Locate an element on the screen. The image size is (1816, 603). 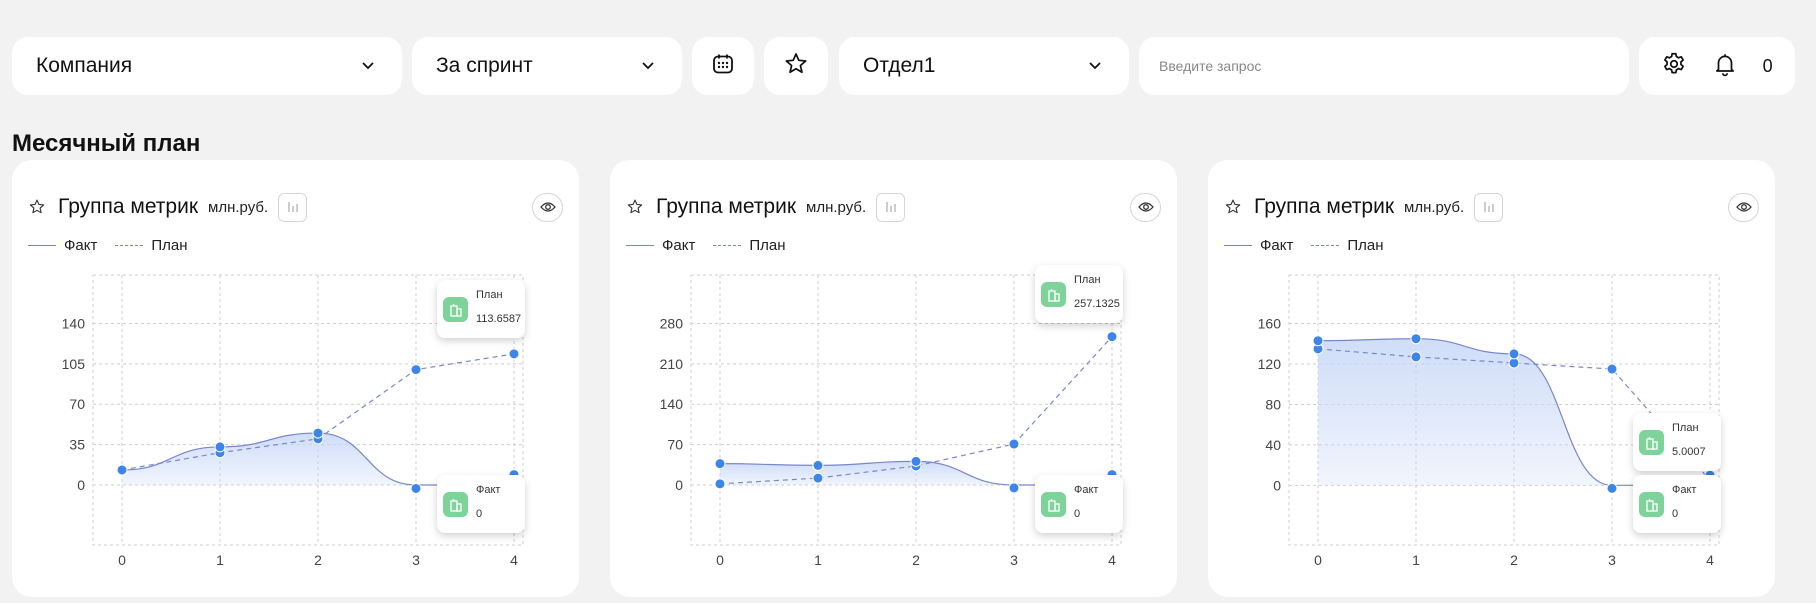
notification-count: 0 is located at coordinates (1767, 65).